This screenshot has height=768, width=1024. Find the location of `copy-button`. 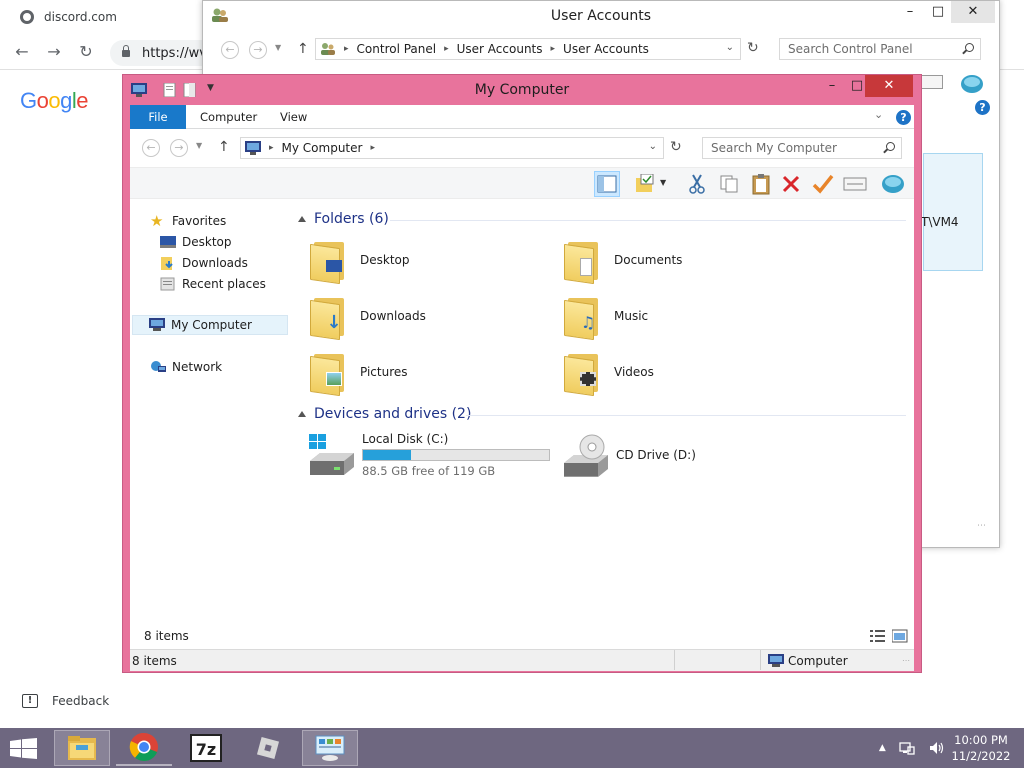

copy-button is located at coordinates (729, 184).